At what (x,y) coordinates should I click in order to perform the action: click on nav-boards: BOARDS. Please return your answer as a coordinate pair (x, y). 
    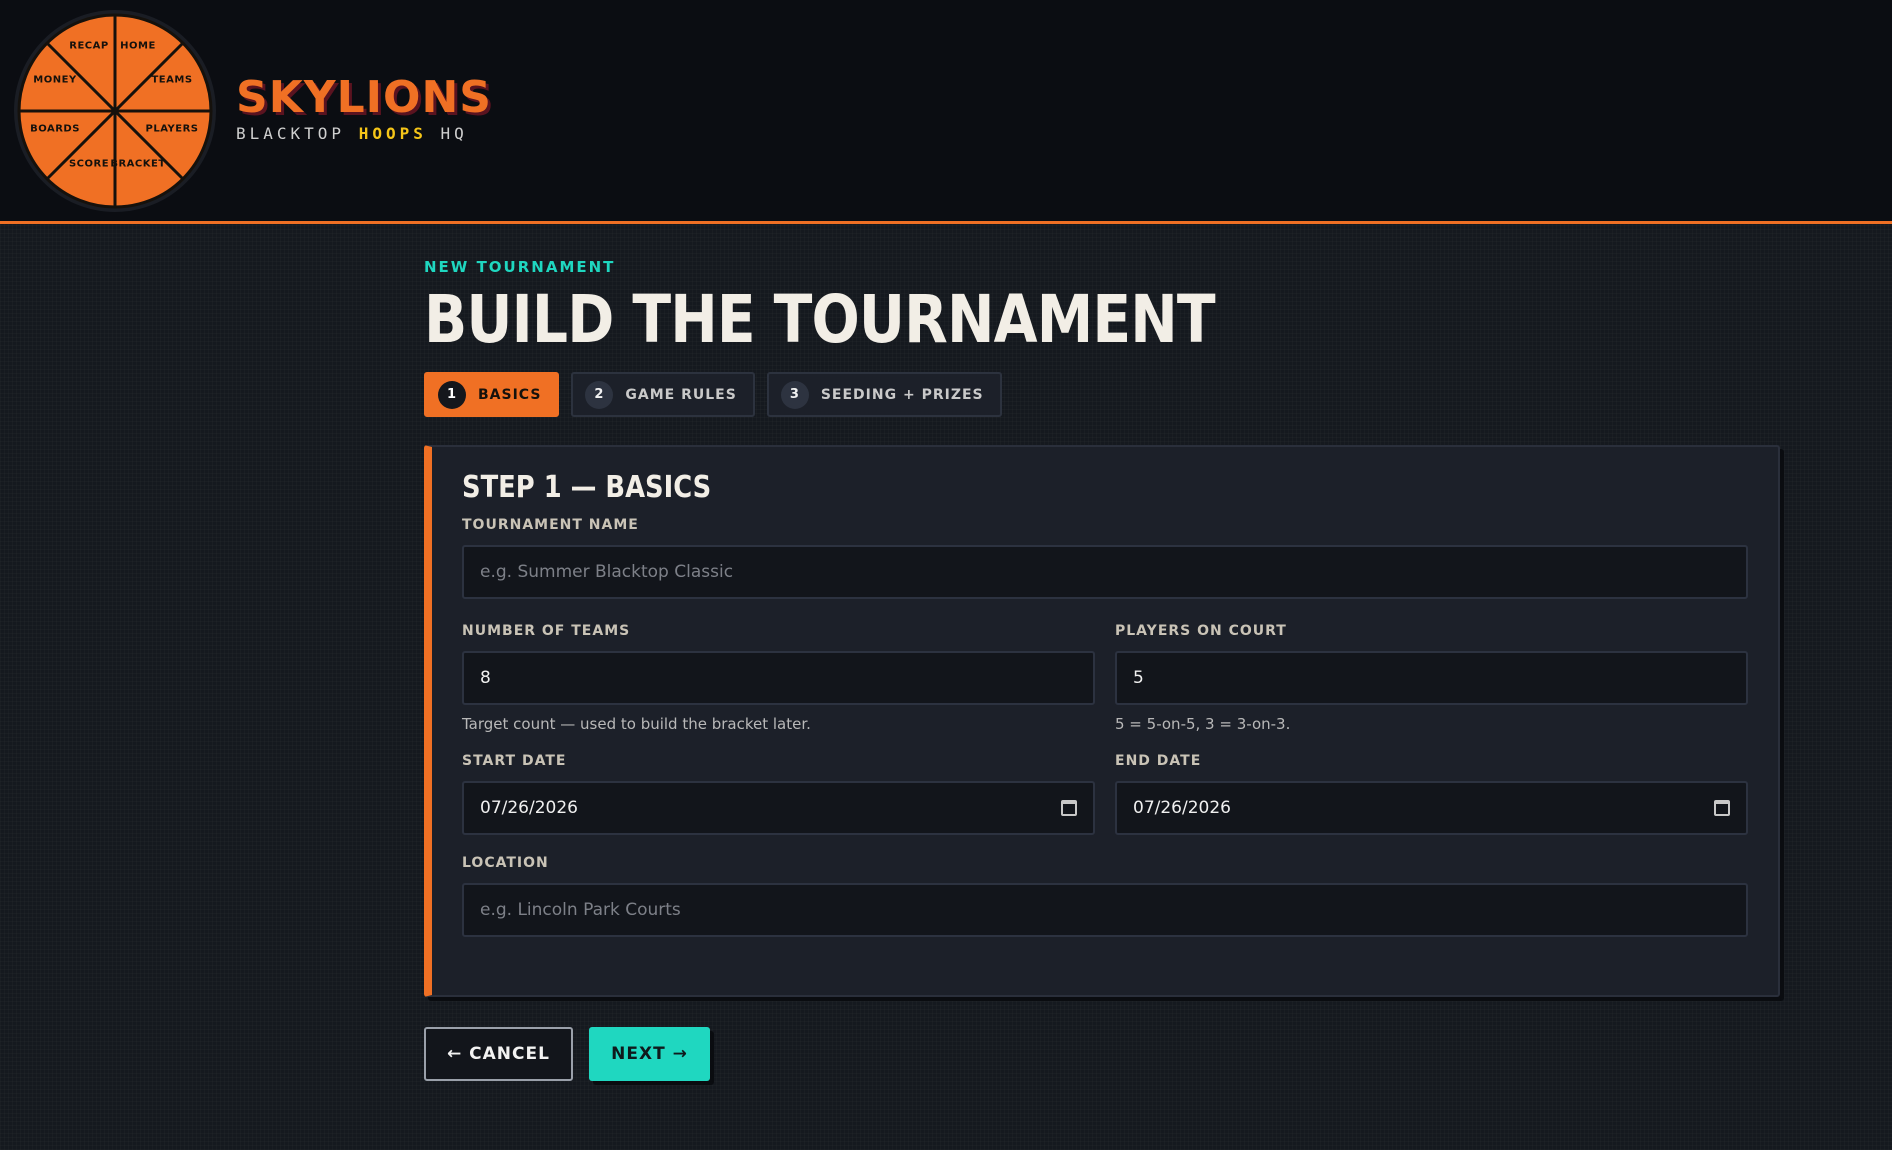
    Looking at the image, I should click on (55, 129).